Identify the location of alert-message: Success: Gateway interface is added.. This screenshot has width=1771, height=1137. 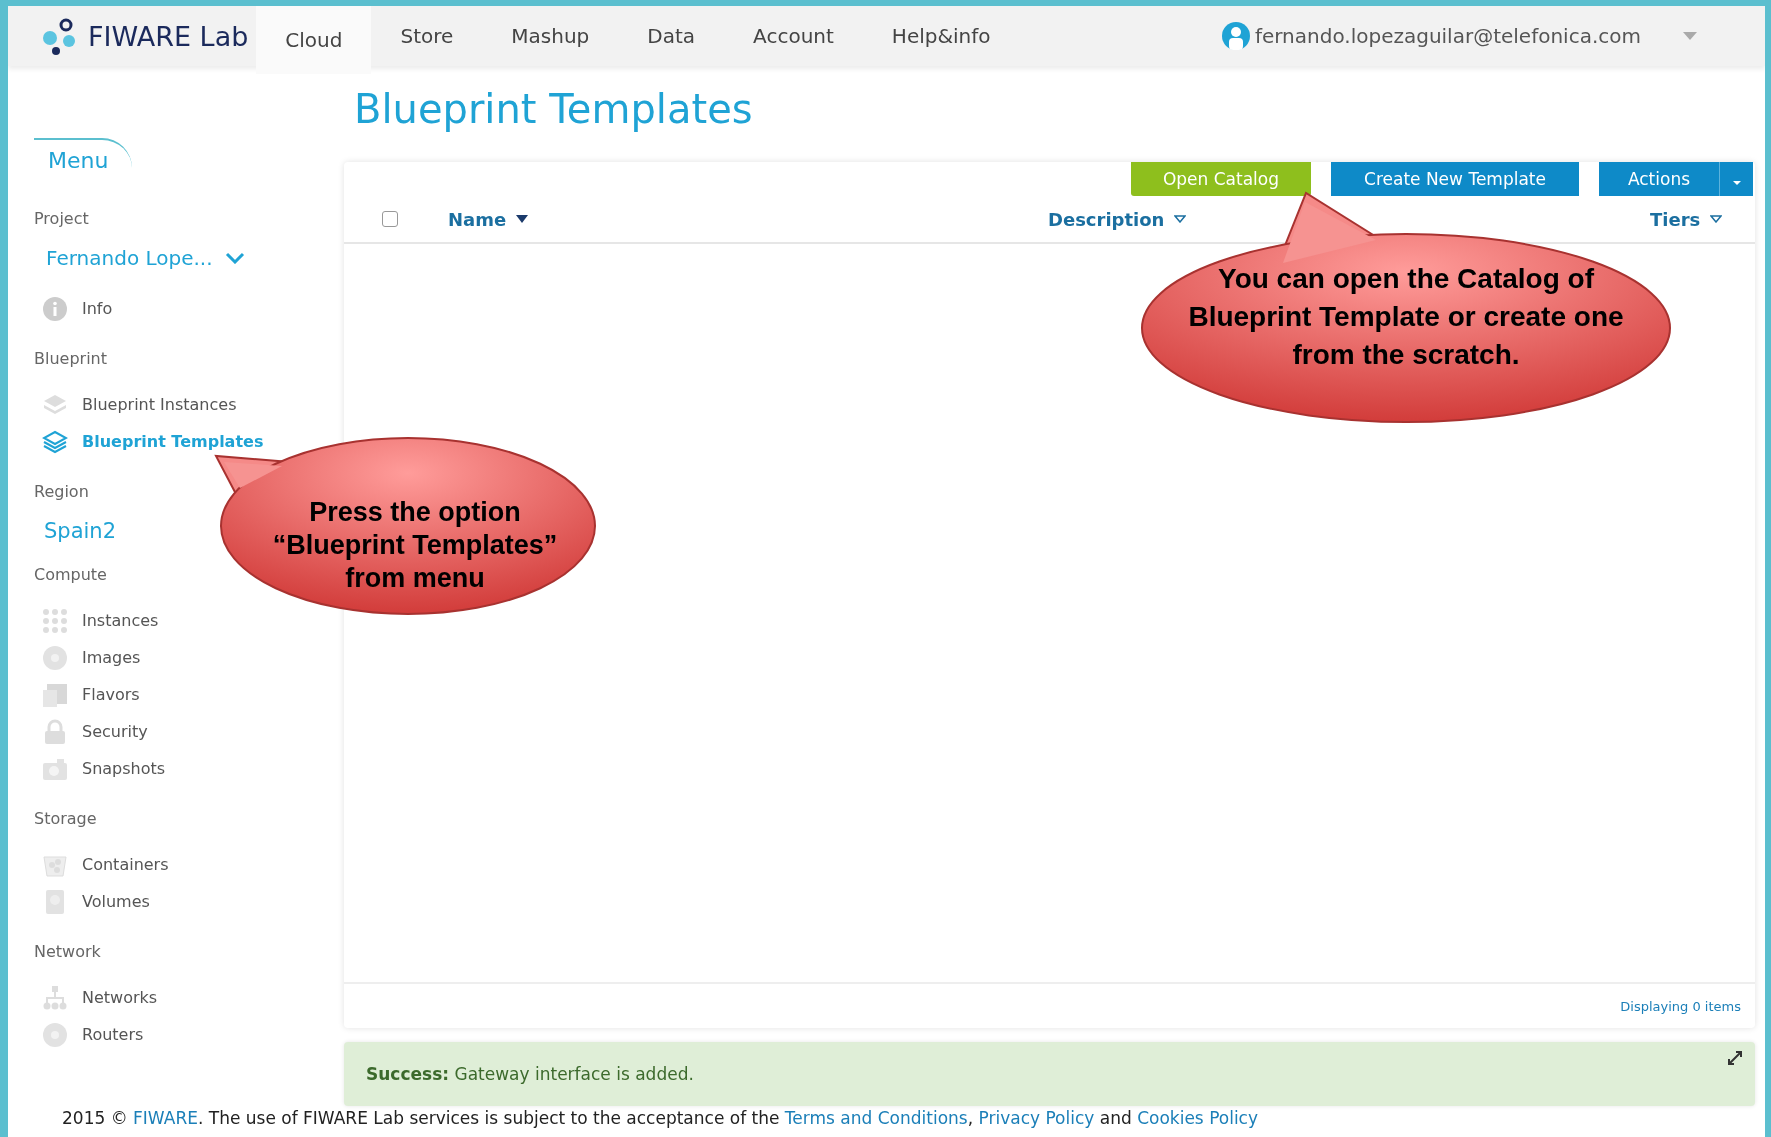
(530, 1074).